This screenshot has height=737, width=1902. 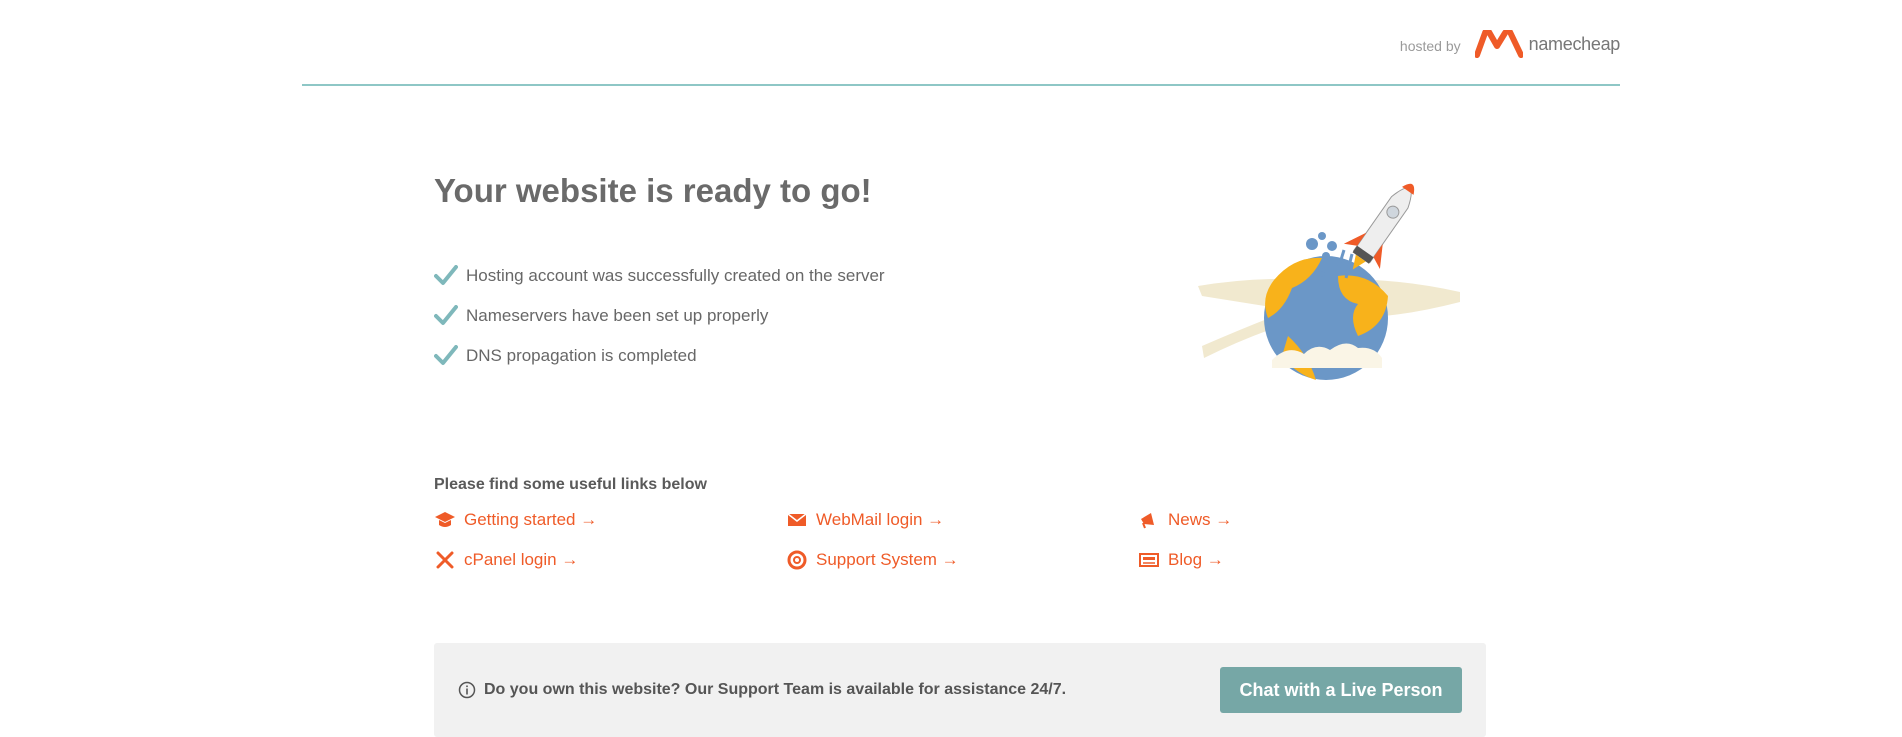 What do you see at coordinates (1341, 690) in the screenshot?
I see `chat-live-button: Chat with a Live Person` at bounding box center [1341, 690].